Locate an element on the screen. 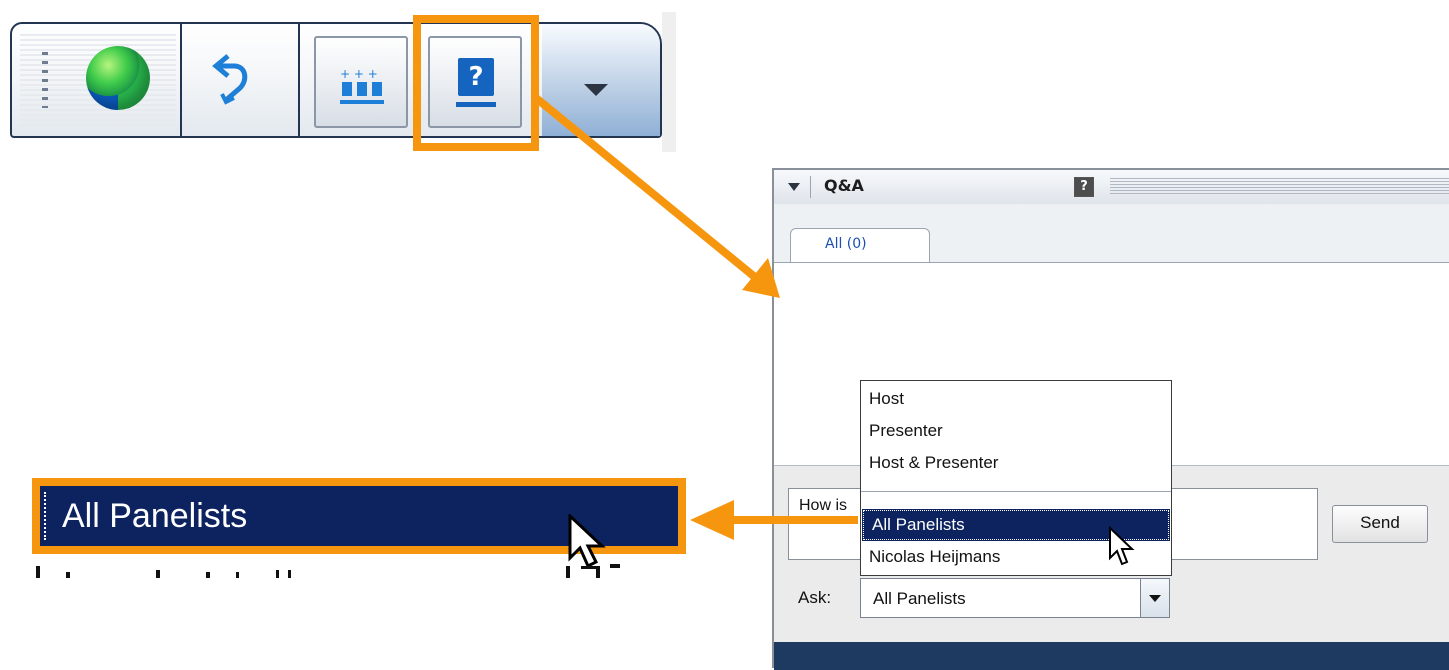 Image resolution: width=1449 pixels, height=670 pixels. help-icon: ? is located at coordinates (1084, 187).